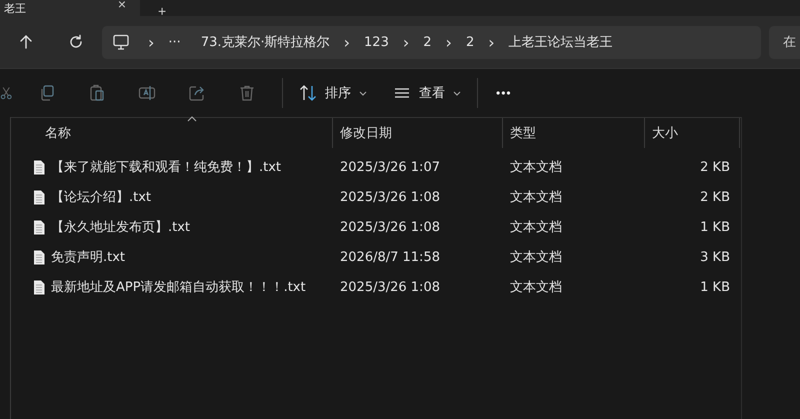 The width and height of the screenshot is (800, 419). I want to click on view-button: 查看, so click(427, 93).